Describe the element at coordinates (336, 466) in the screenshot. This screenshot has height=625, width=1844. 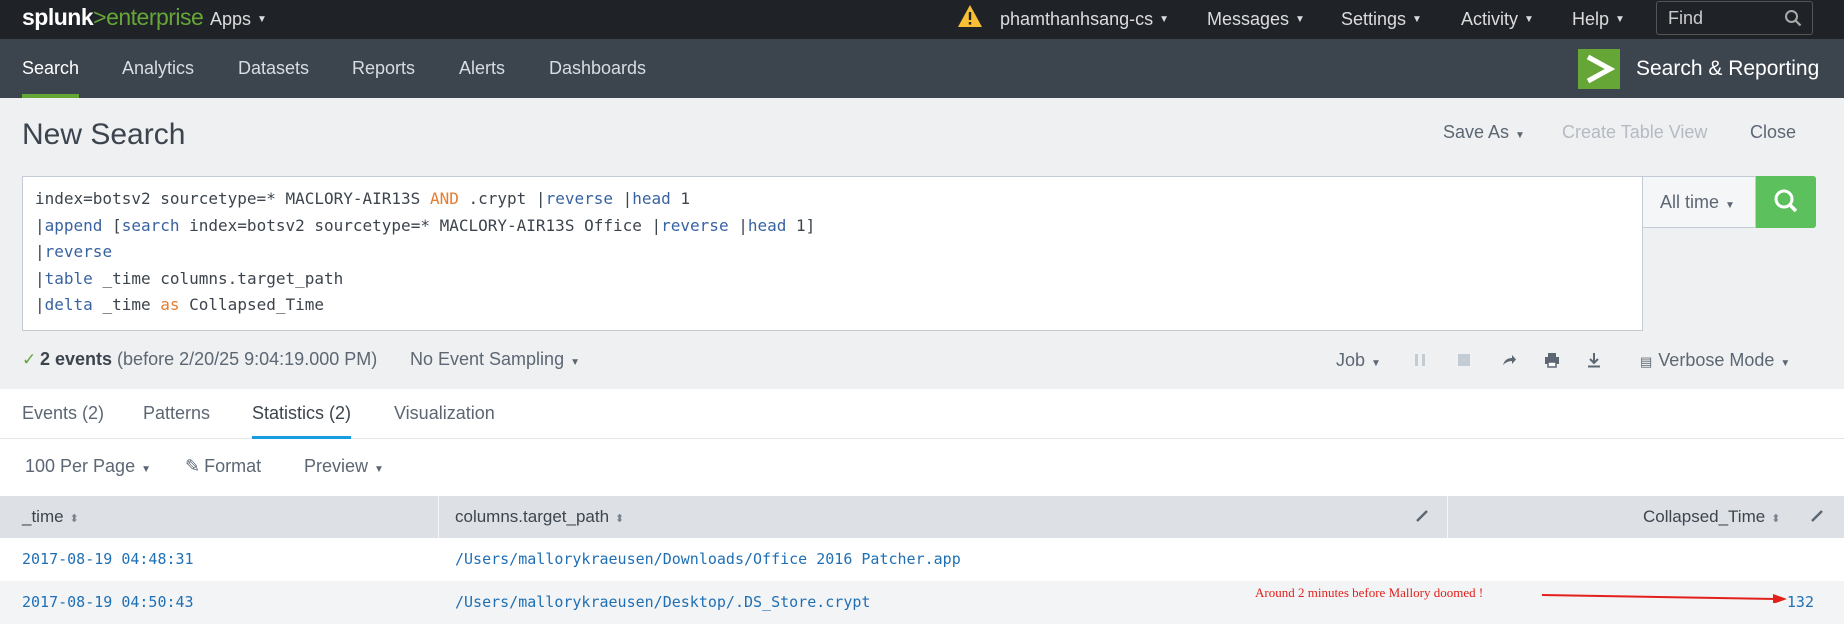
I see `preview-label: Preview` at that location.